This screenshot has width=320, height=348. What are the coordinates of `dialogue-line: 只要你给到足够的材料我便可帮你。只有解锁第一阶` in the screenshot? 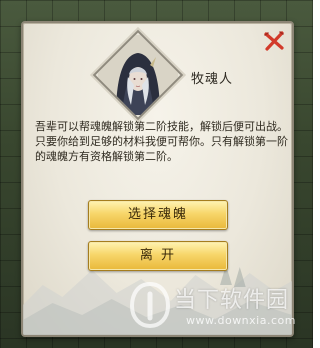 It's located at (161, 141).